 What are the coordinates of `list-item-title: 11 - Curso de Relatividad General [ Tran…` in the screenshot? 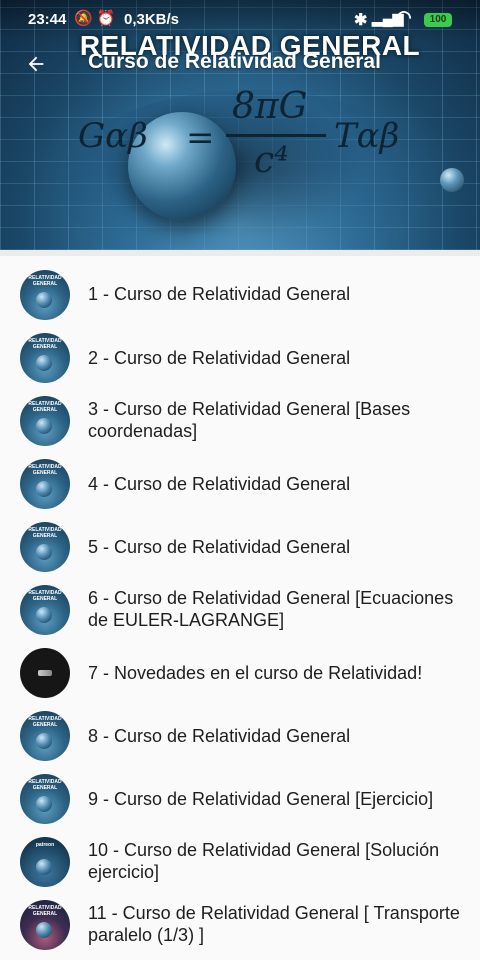 It's located at (274, 924).